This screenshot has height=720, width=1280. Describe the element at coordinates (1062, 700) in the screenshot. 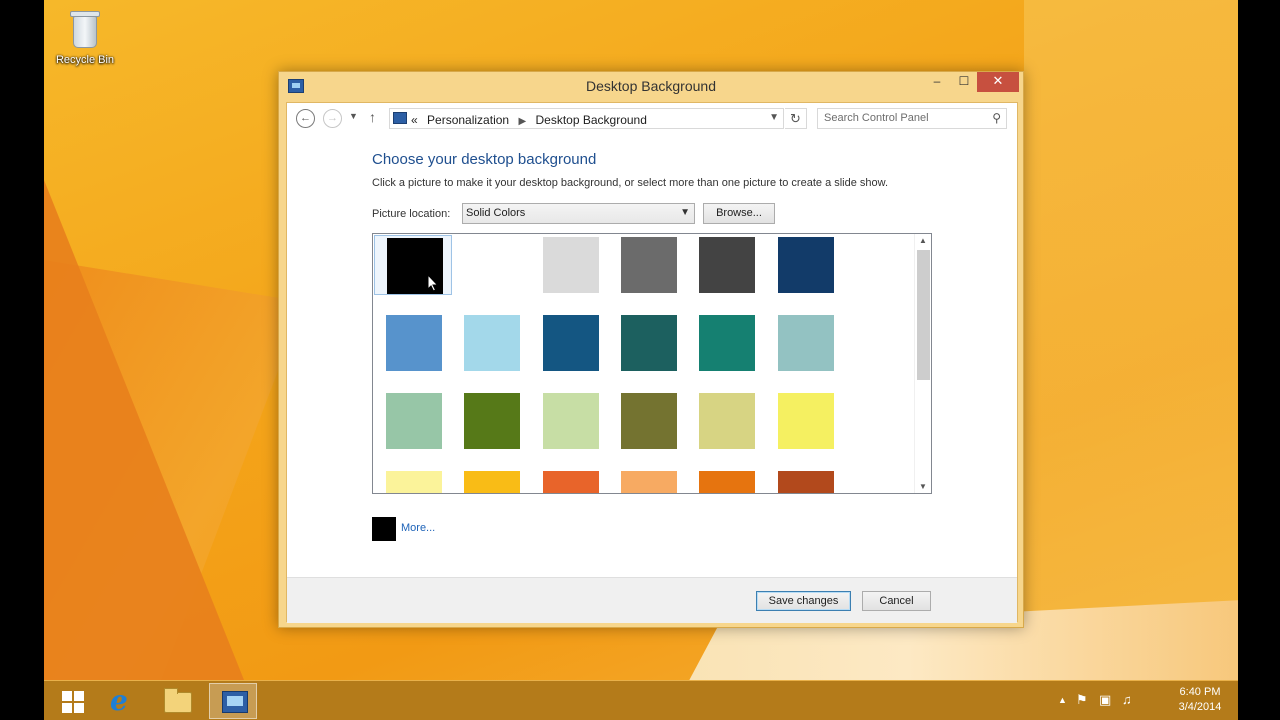

I see `show-hidden-icons-icon: ▲` at that location.